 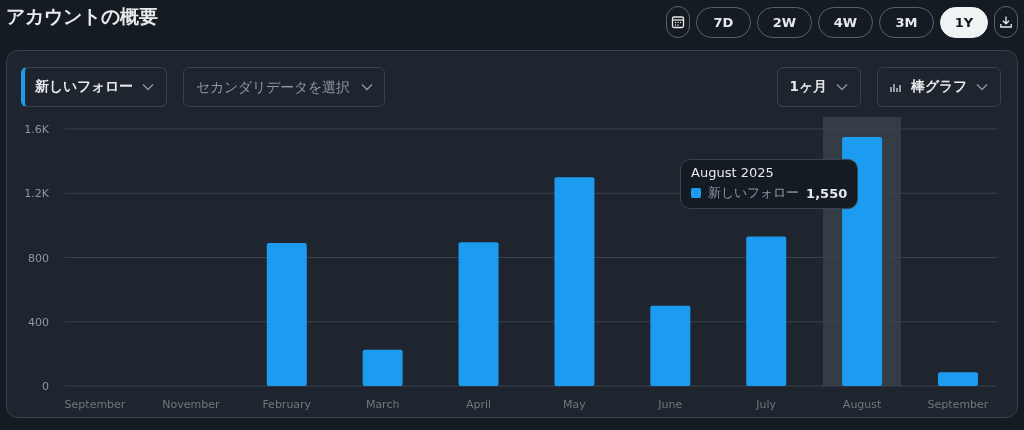 I want to click on y-axis-label: 1.2K, so click(x=36, y=194).